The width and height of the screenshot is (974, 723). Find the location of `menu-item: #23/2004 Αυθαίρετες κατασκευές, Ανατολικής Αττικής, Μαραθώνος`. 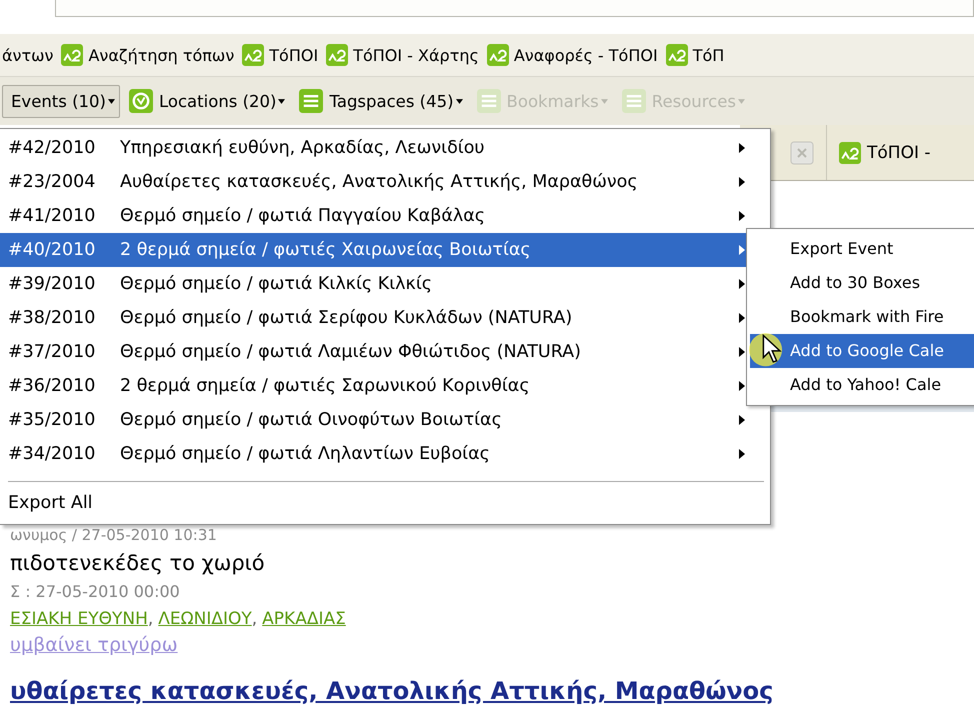

menu-item: #23/2004 Αυθαίρετες κατασκευές, Ανατολικής Αττικής, Μαραθώνος is located at coordinates (385, 182).